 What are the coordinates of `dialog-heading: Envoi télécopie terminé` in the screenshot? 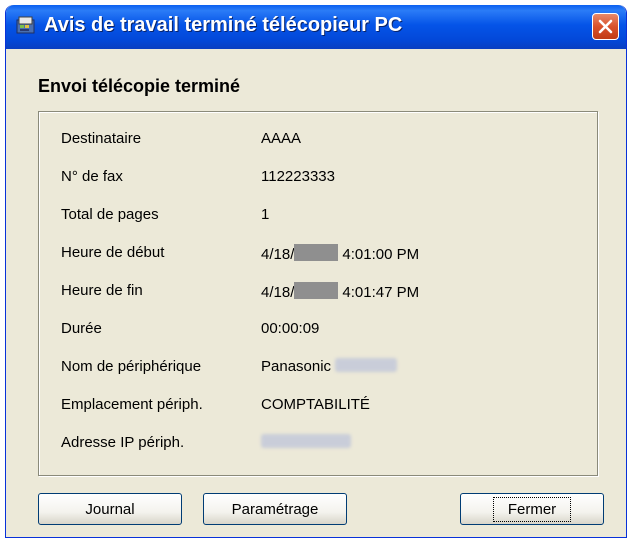 It's located at (139, 86).